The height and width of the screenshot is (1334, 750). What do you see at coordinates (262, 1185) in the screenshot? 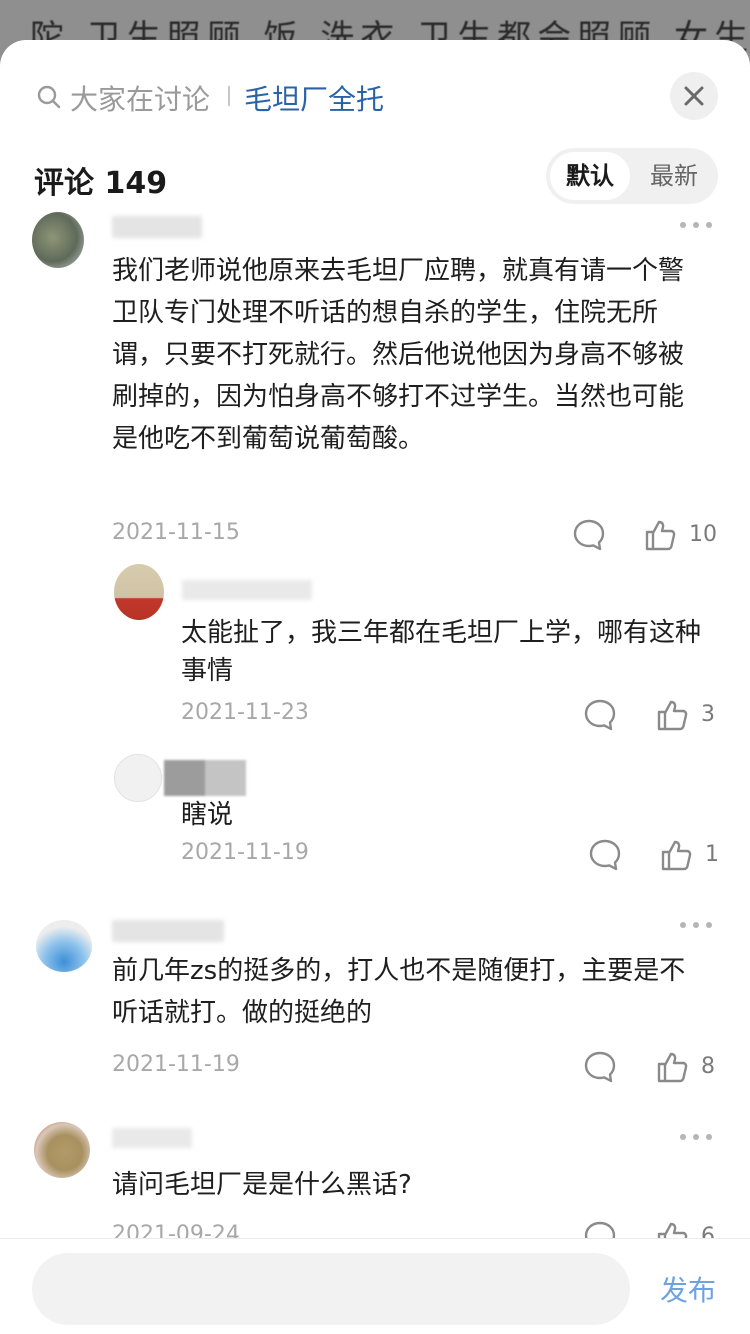
I see `comment-text: 请问毛坦厂是是什么黑话?` at bounding box center [262, 1185].